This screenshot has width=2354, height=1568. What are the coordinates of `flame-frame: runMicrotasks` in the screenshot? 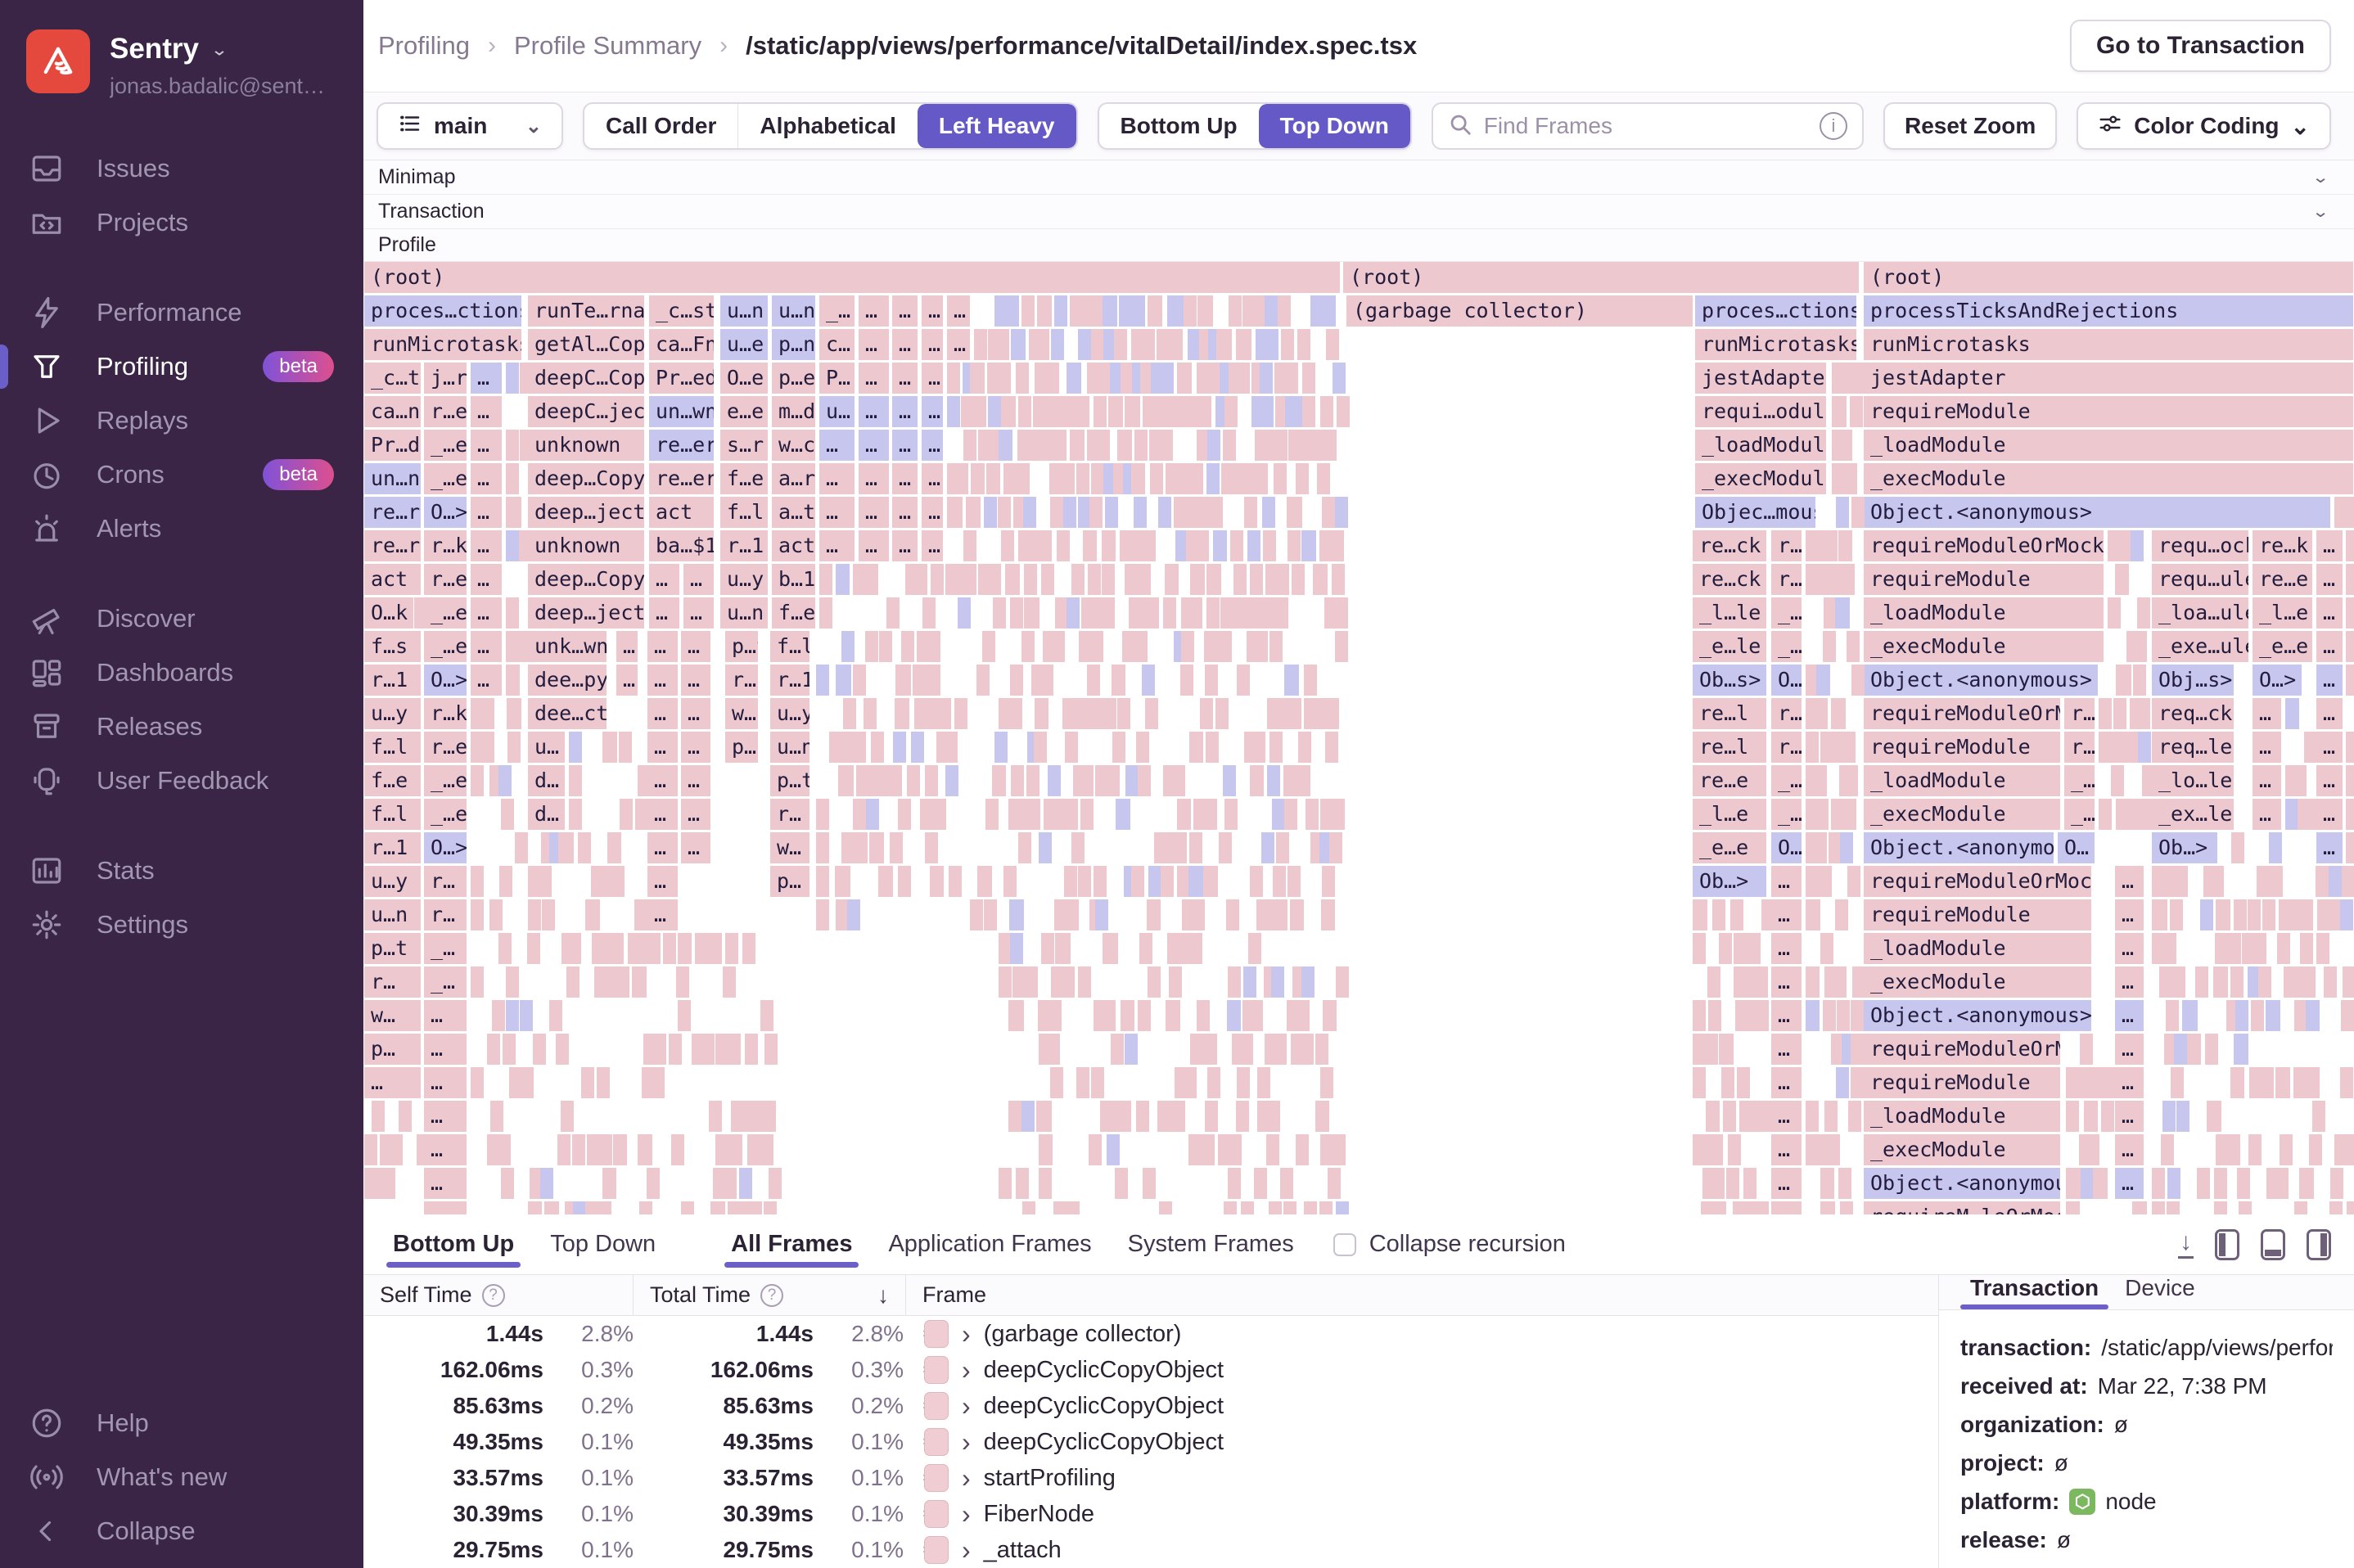 It's located at (442, 344).